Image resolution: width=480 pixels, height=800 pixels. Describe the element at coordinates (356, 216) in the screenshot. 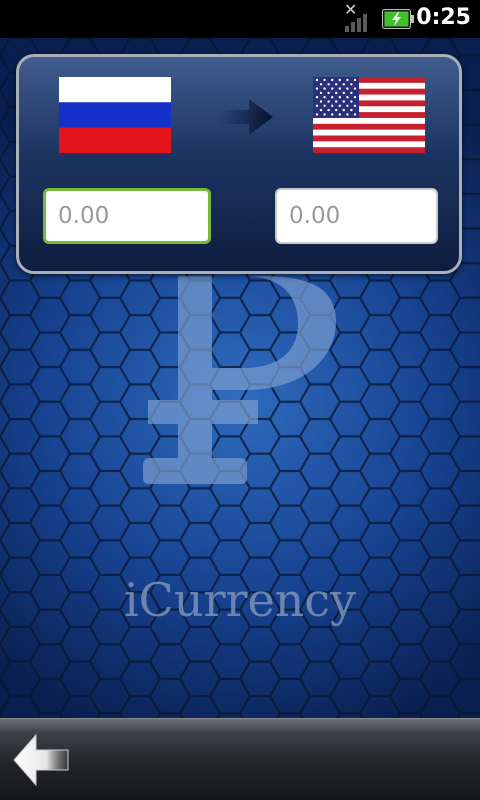

I see `to-amount-field: 0.00` at that location.